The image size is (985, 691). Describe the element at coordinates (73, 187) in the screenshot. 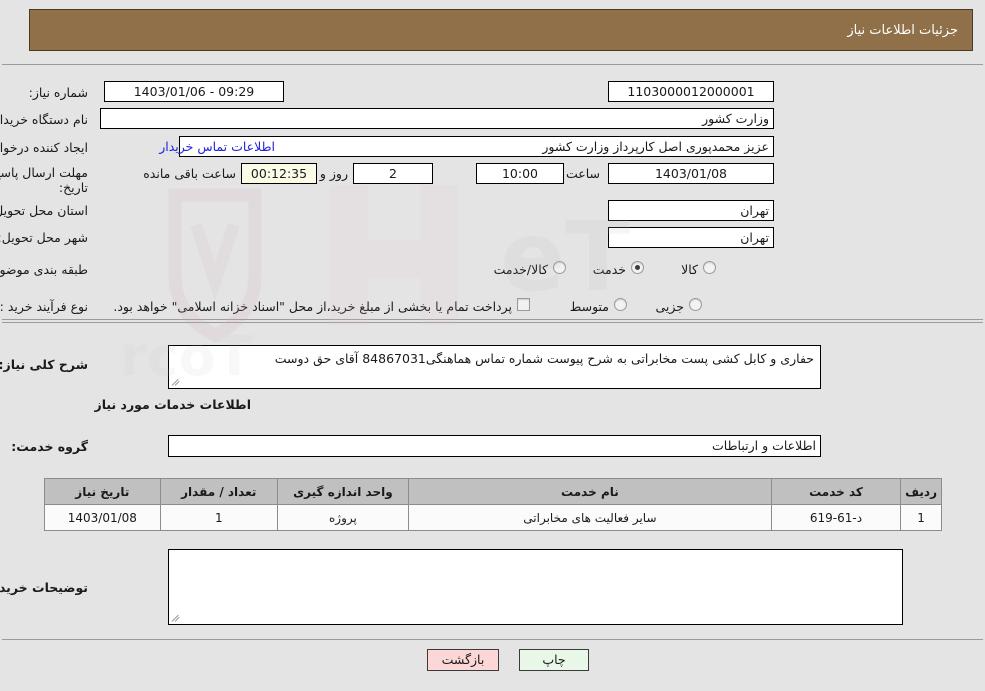

I see `deadline-label-line2: تاریخ:` at that location.